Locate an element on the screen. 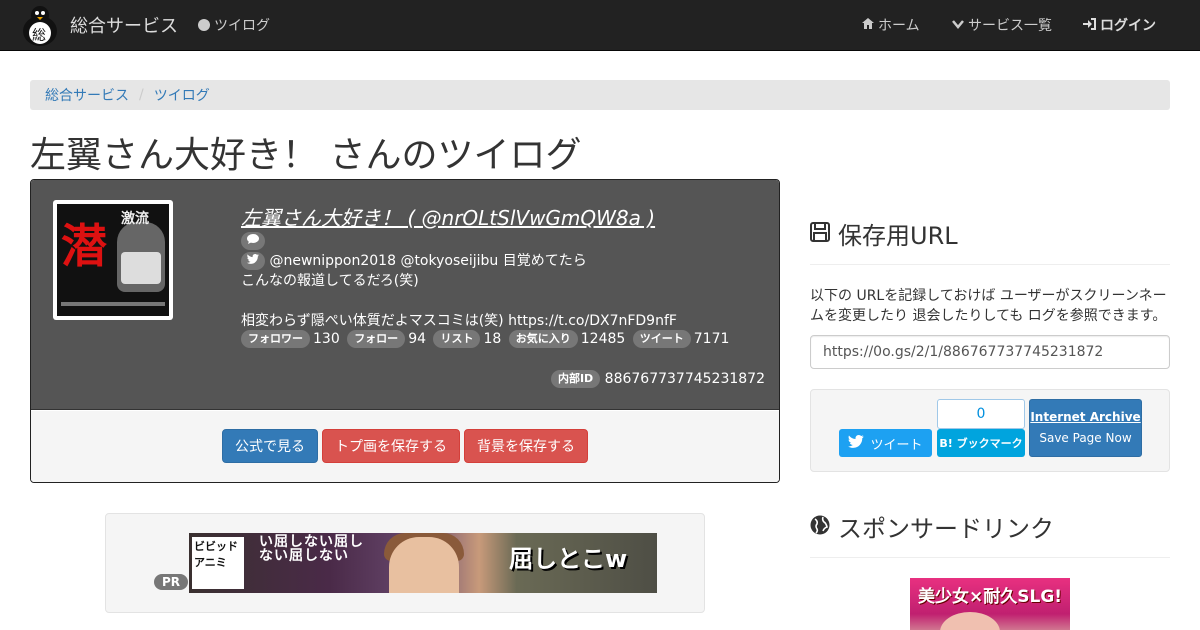 Image resolution: width=1200 pixels, height=630 pixels. nav-services-label: サービス一覧 is located at coordinates (1010, 26).